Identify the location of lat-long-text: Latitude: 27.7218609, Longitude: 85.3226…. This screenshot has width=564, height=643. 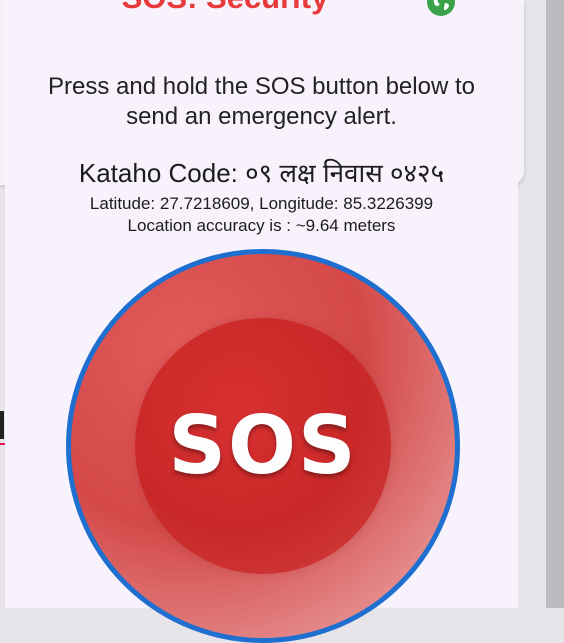
(261, 203).